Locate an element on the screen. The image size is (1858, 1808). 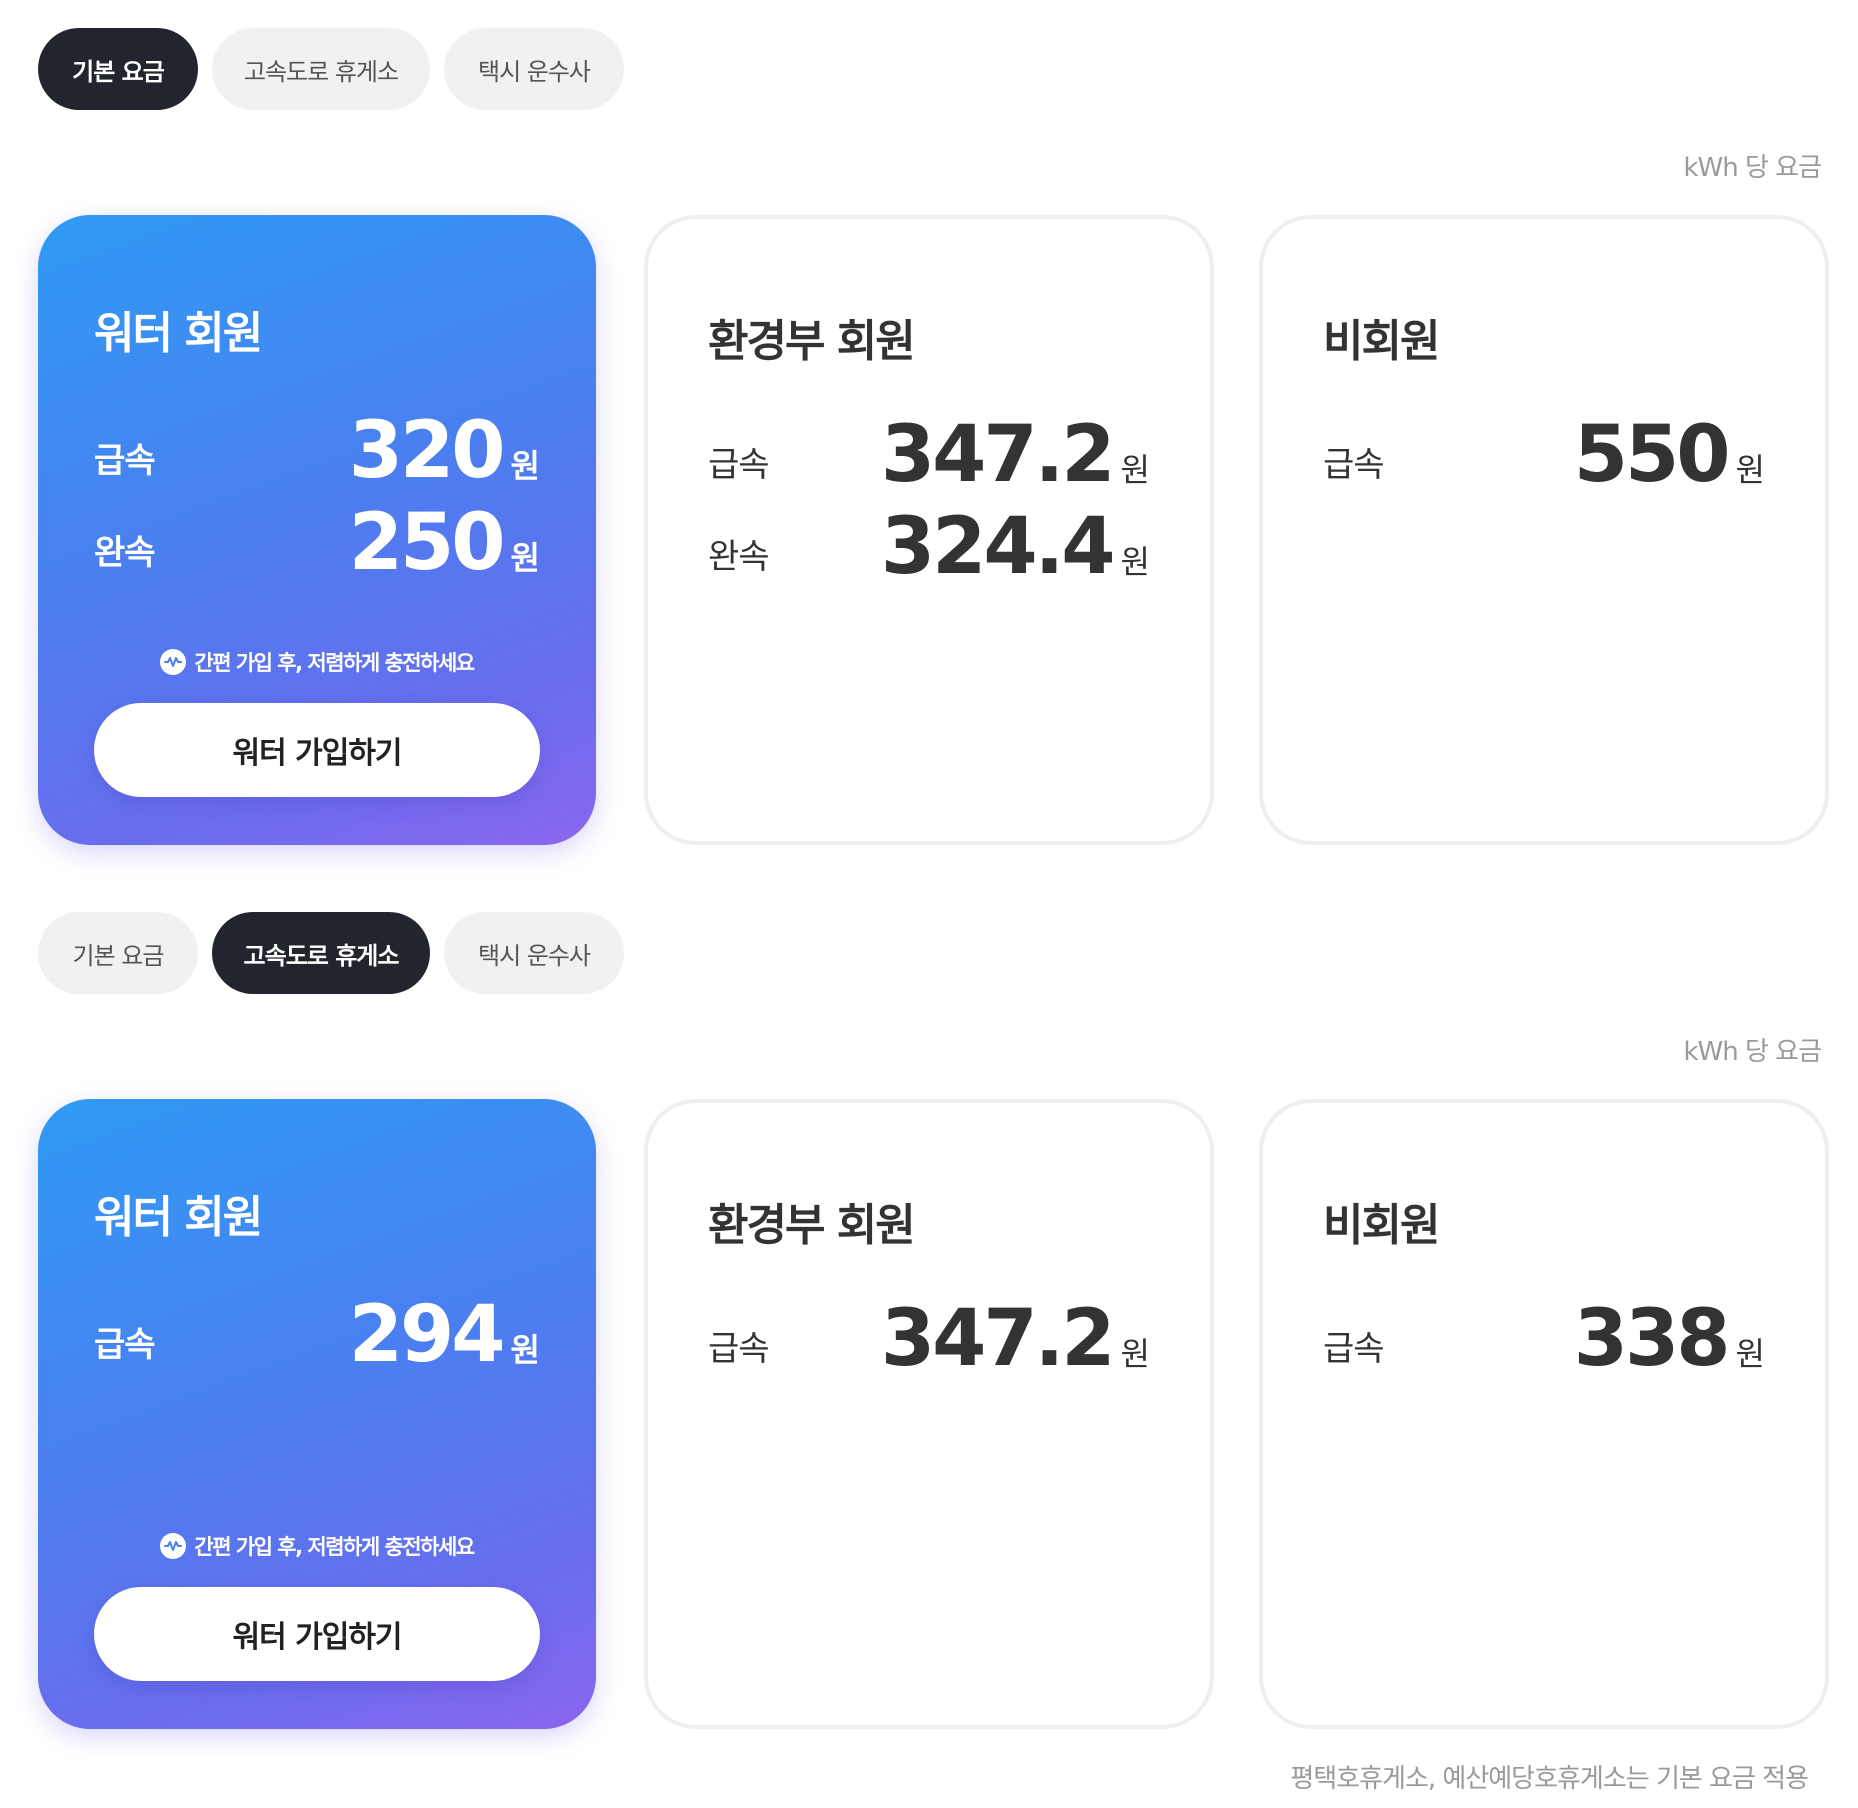
price-row-fast: 급속 294 원 is located at coordinates (317, 1335).